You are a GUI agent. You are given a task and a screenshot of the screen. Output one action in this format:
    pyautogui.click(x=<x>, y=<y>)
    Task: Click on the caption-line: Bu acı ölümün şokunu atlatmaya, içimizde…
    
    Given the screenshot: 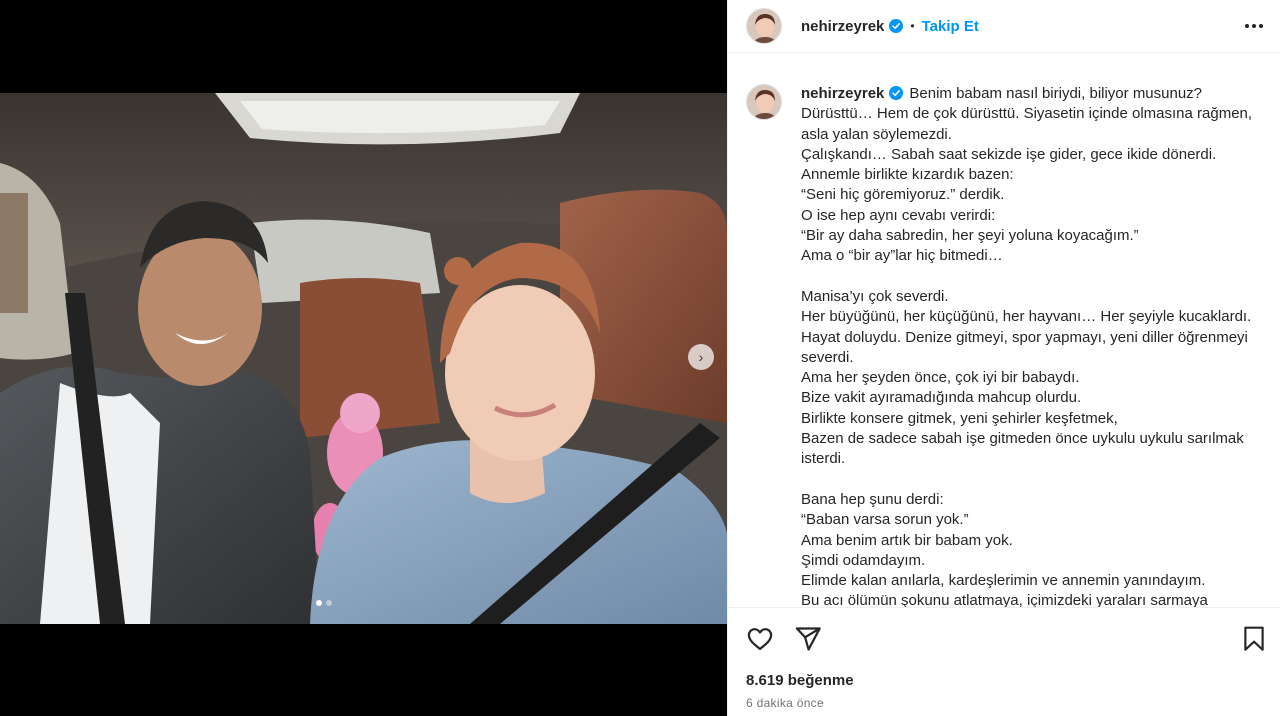 What is the action you would take?
    pyautogui.click(x=1004, y=599)
    